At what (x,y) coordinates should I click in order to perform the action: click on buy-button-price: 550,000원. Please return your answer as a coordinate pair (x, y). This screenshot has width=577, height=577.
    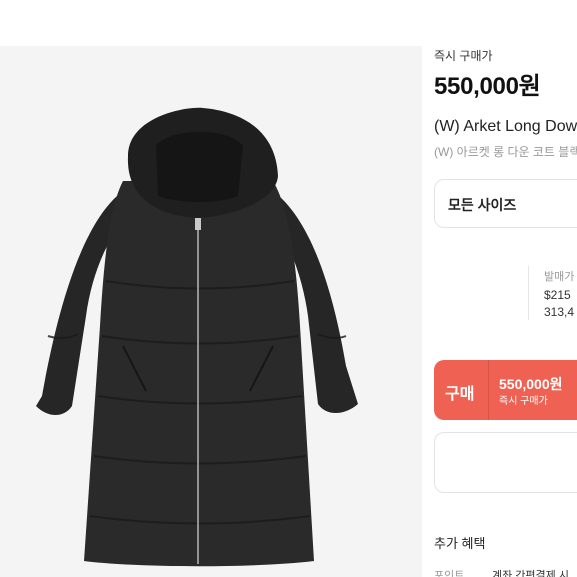
    Looking at the image, I should click on (531, 384).